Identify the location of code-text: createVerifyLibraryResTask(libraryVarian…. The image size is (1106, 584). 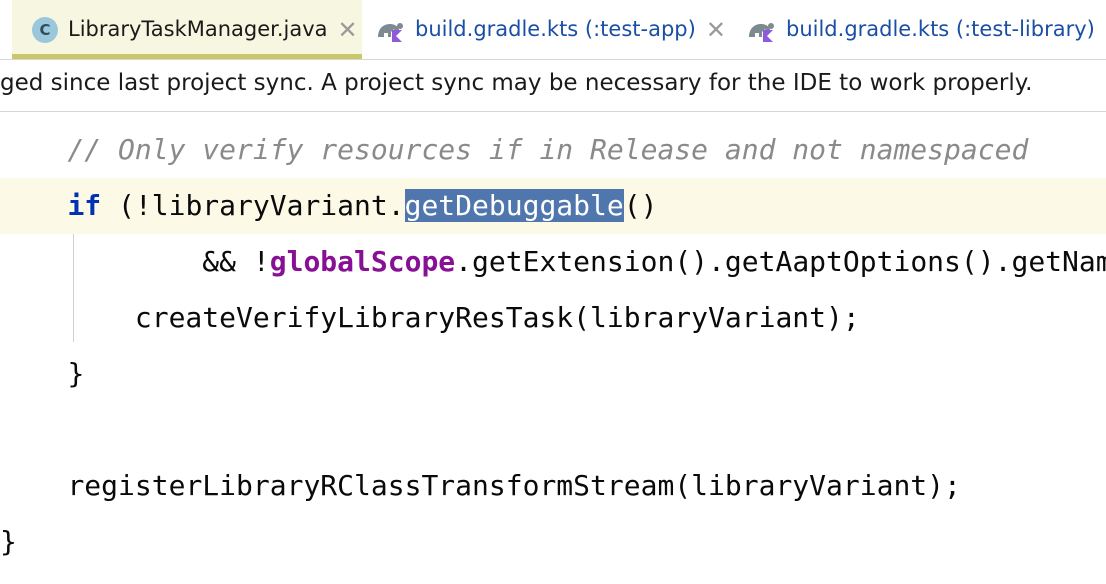
(497, 317).